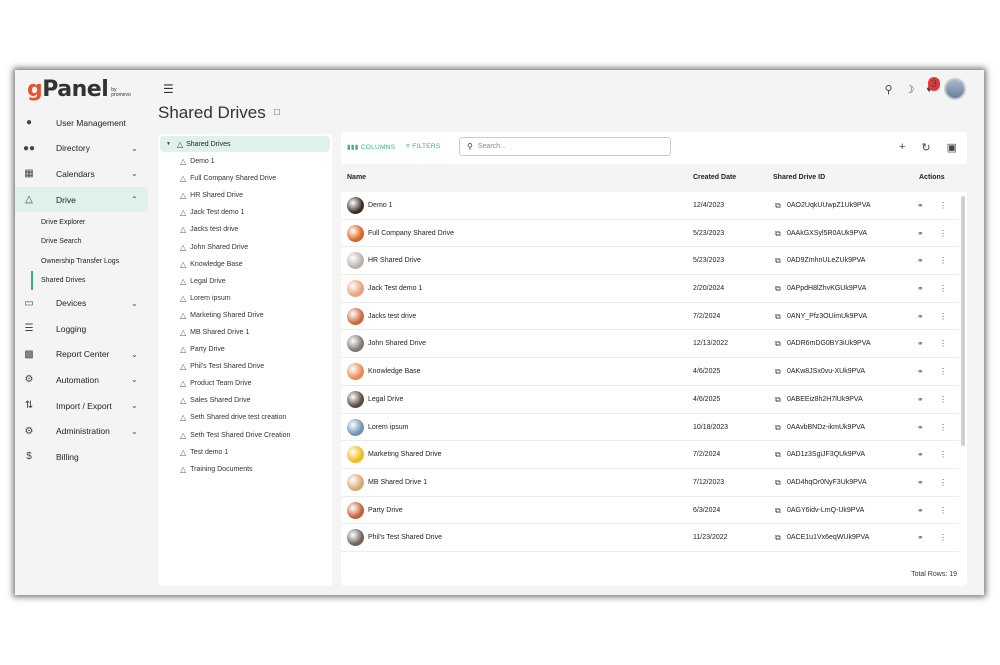 Image resolution: width=1000 pixels, height=665 pixels. I want to click on search-icon: ⚲, so click(888, 89).